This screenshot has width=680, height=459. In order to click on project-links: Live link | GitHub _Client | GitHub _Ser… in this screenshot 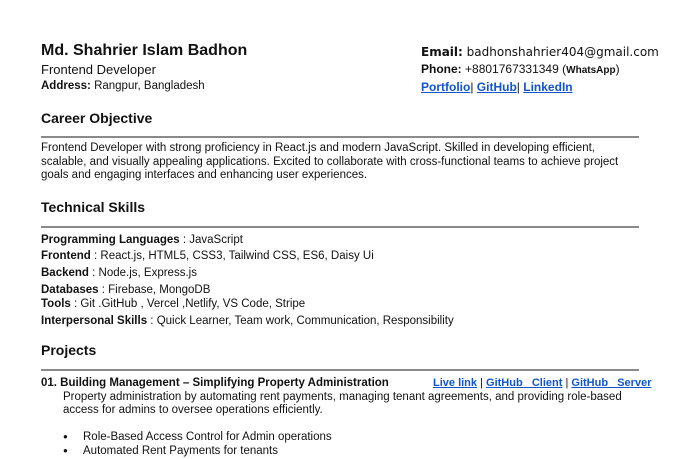, I will do `click(542, 383)`.